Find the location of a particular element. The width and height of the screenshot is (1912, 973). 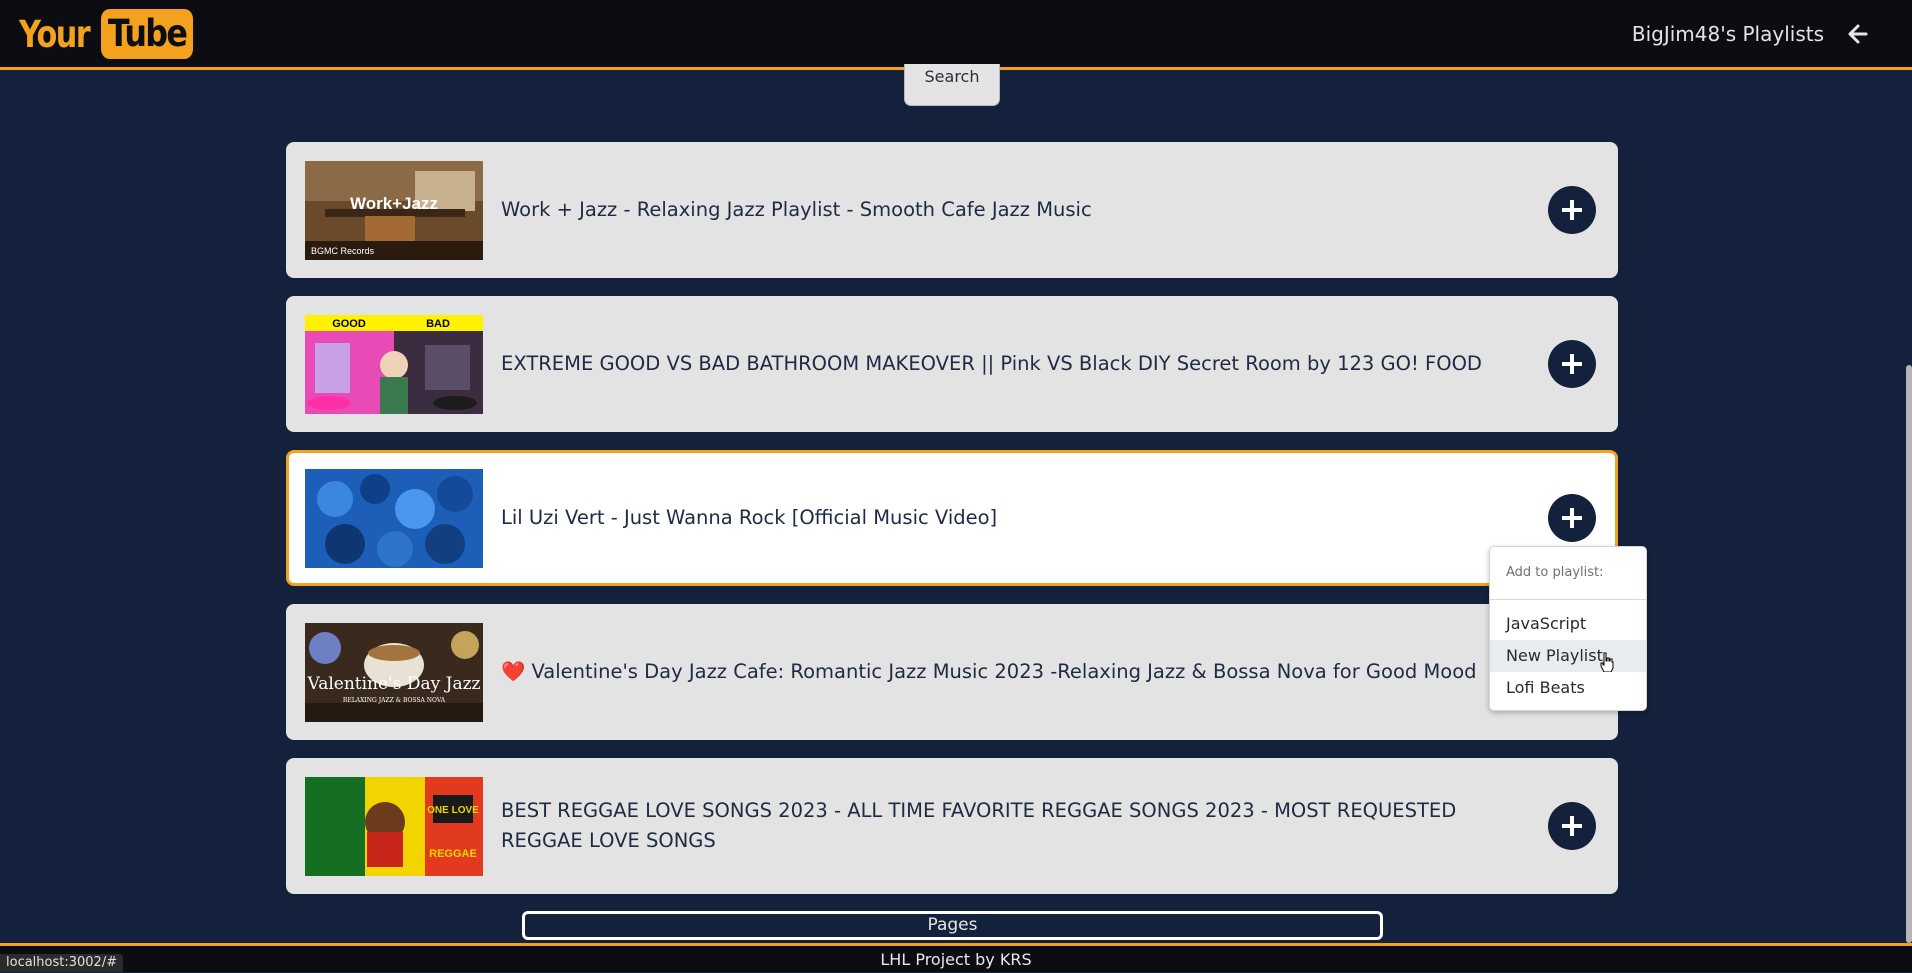

thumb-one-love-text: ONE LOVE is located at coordinates (453, 810).